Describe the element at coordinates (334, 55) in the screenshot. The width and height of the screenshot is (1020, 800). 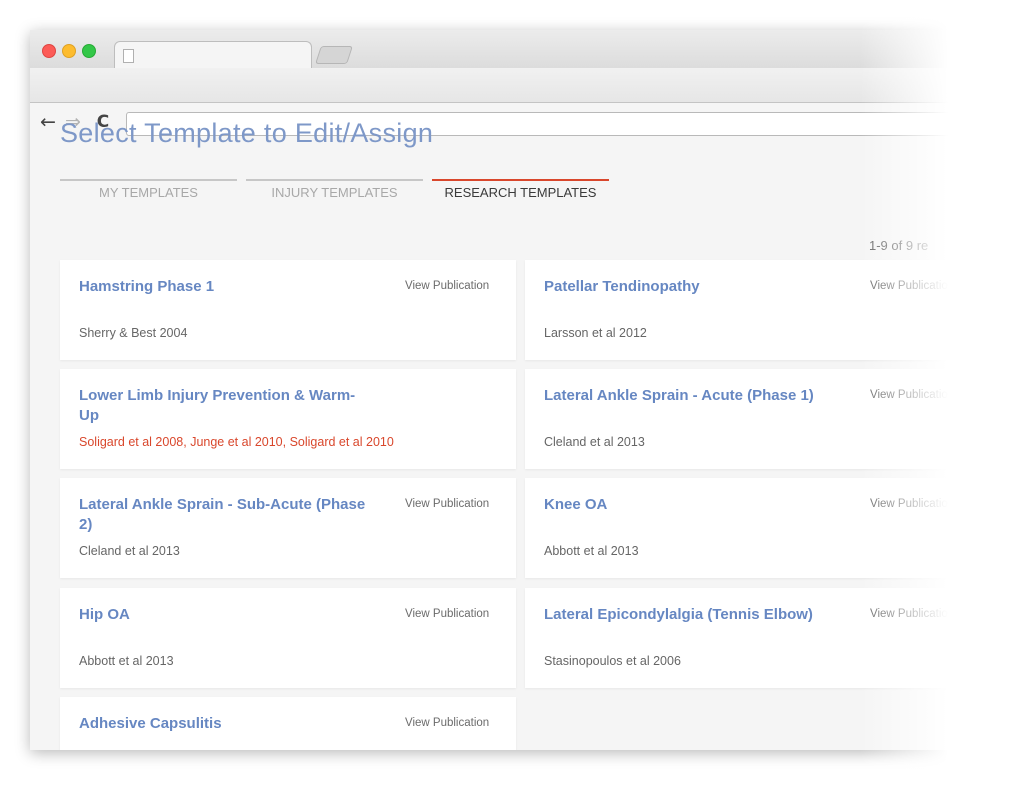
I see `new-tab-button` at that location.